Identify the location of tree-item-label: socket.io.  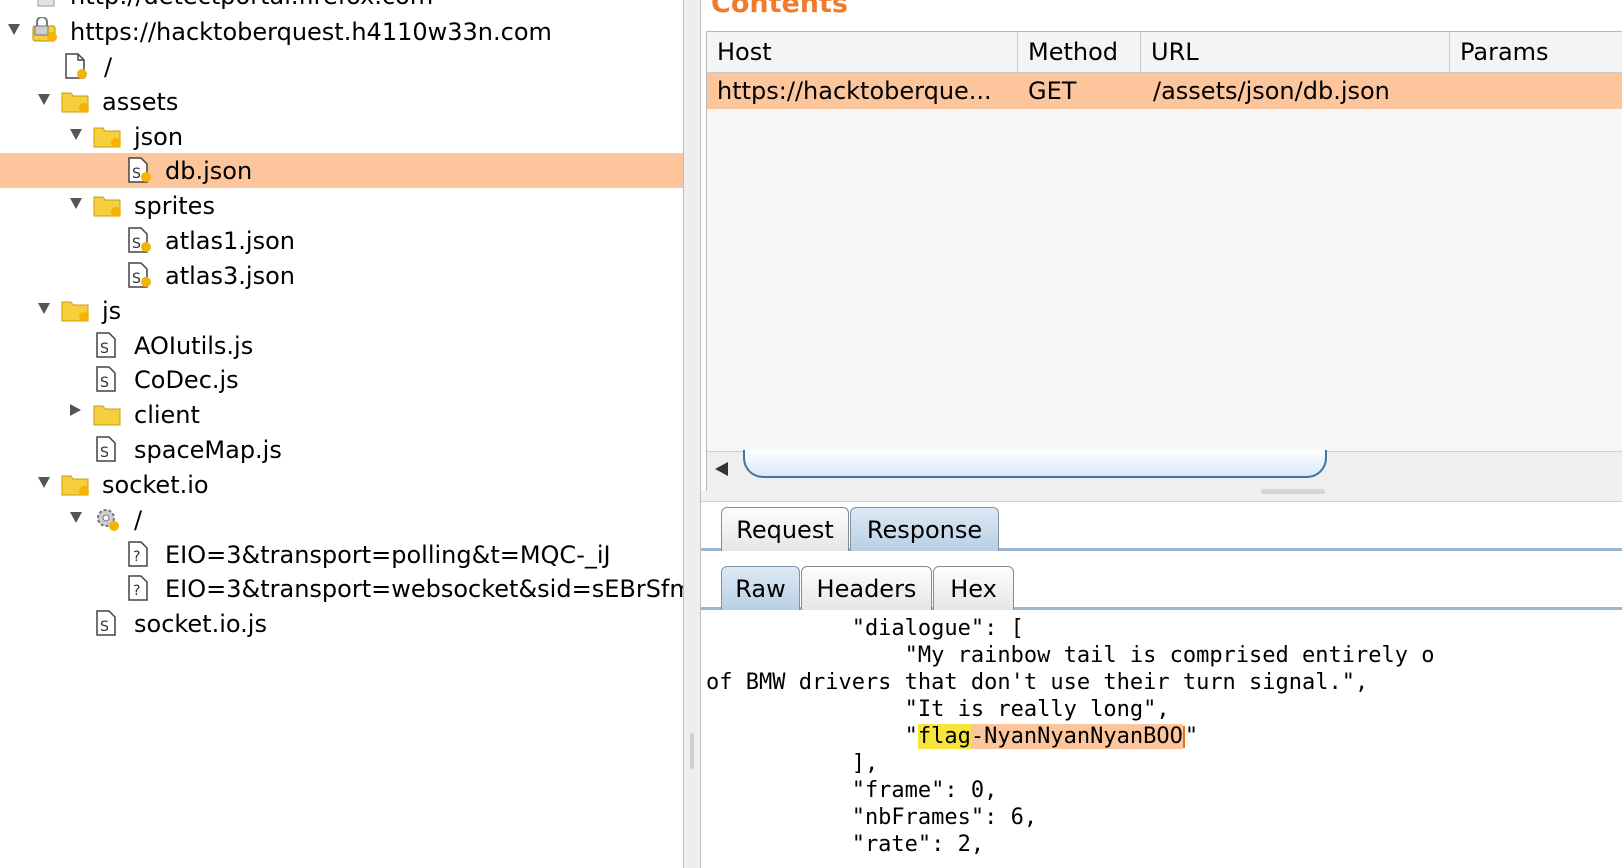
(155, 485).